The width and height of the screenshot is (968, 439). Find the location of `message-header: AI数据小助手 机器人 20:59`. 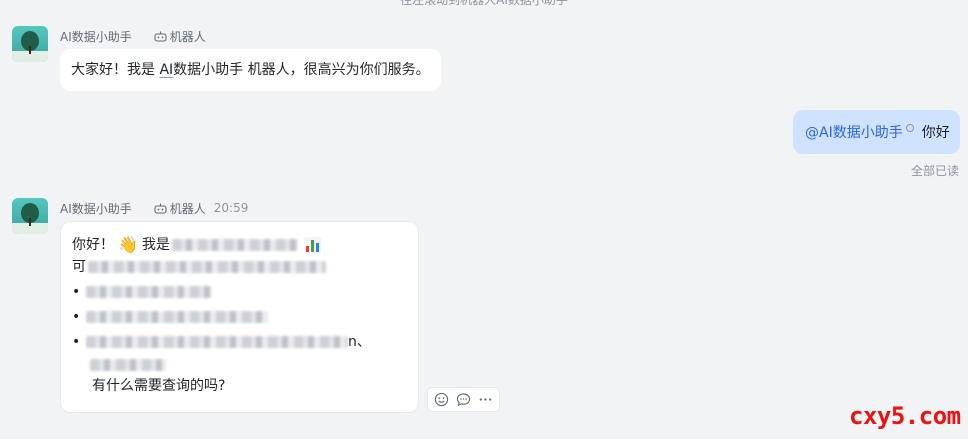

message-header: AI数据小助手 机器人 20:59 is located at coordinates (154, 208).